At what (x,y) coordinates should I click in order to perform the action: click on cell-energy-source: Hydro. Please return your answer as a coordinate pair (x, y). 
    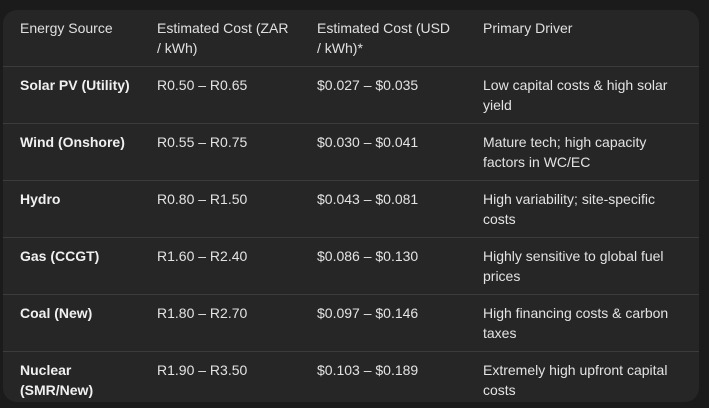
    Looking at the image, I should click on (71, 209).